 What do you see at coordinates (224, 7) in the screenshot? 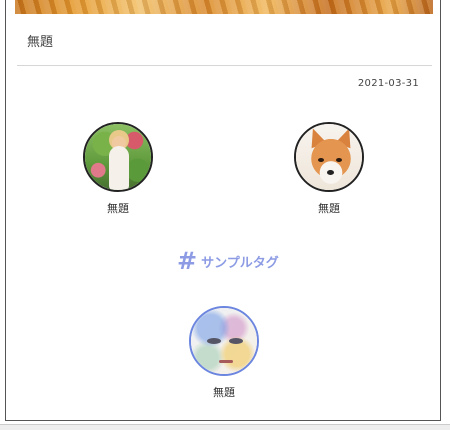
I see `hero-image` at bounding box center [224, 7].